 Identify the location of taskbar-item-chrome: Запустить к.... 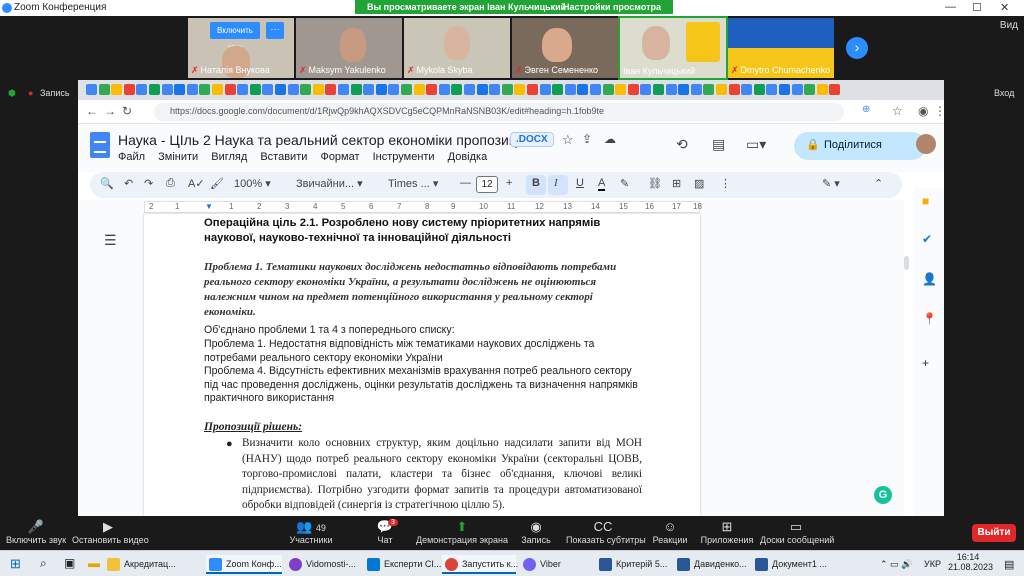
(480, 564).